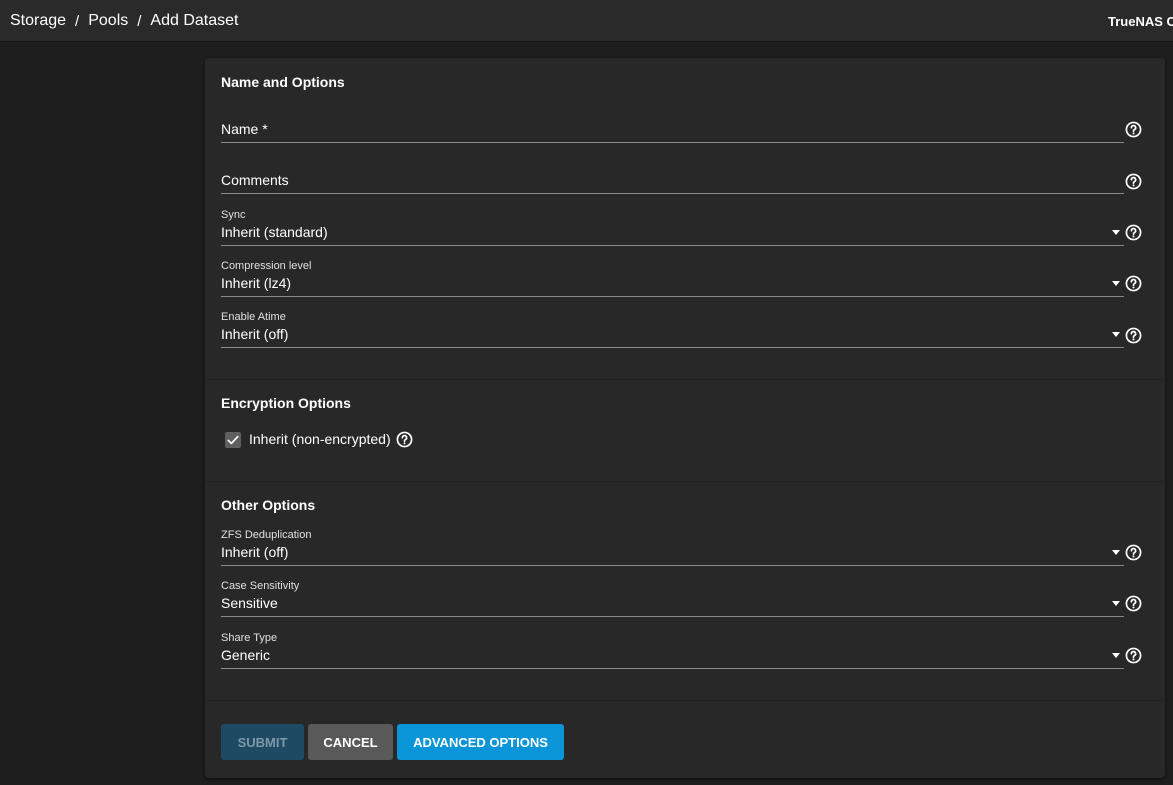 Image resolution: width=1173 pixels, height=785 pixels. I want to click on case-sensitivity-label: Case Sensitivity, so click(260, 586).